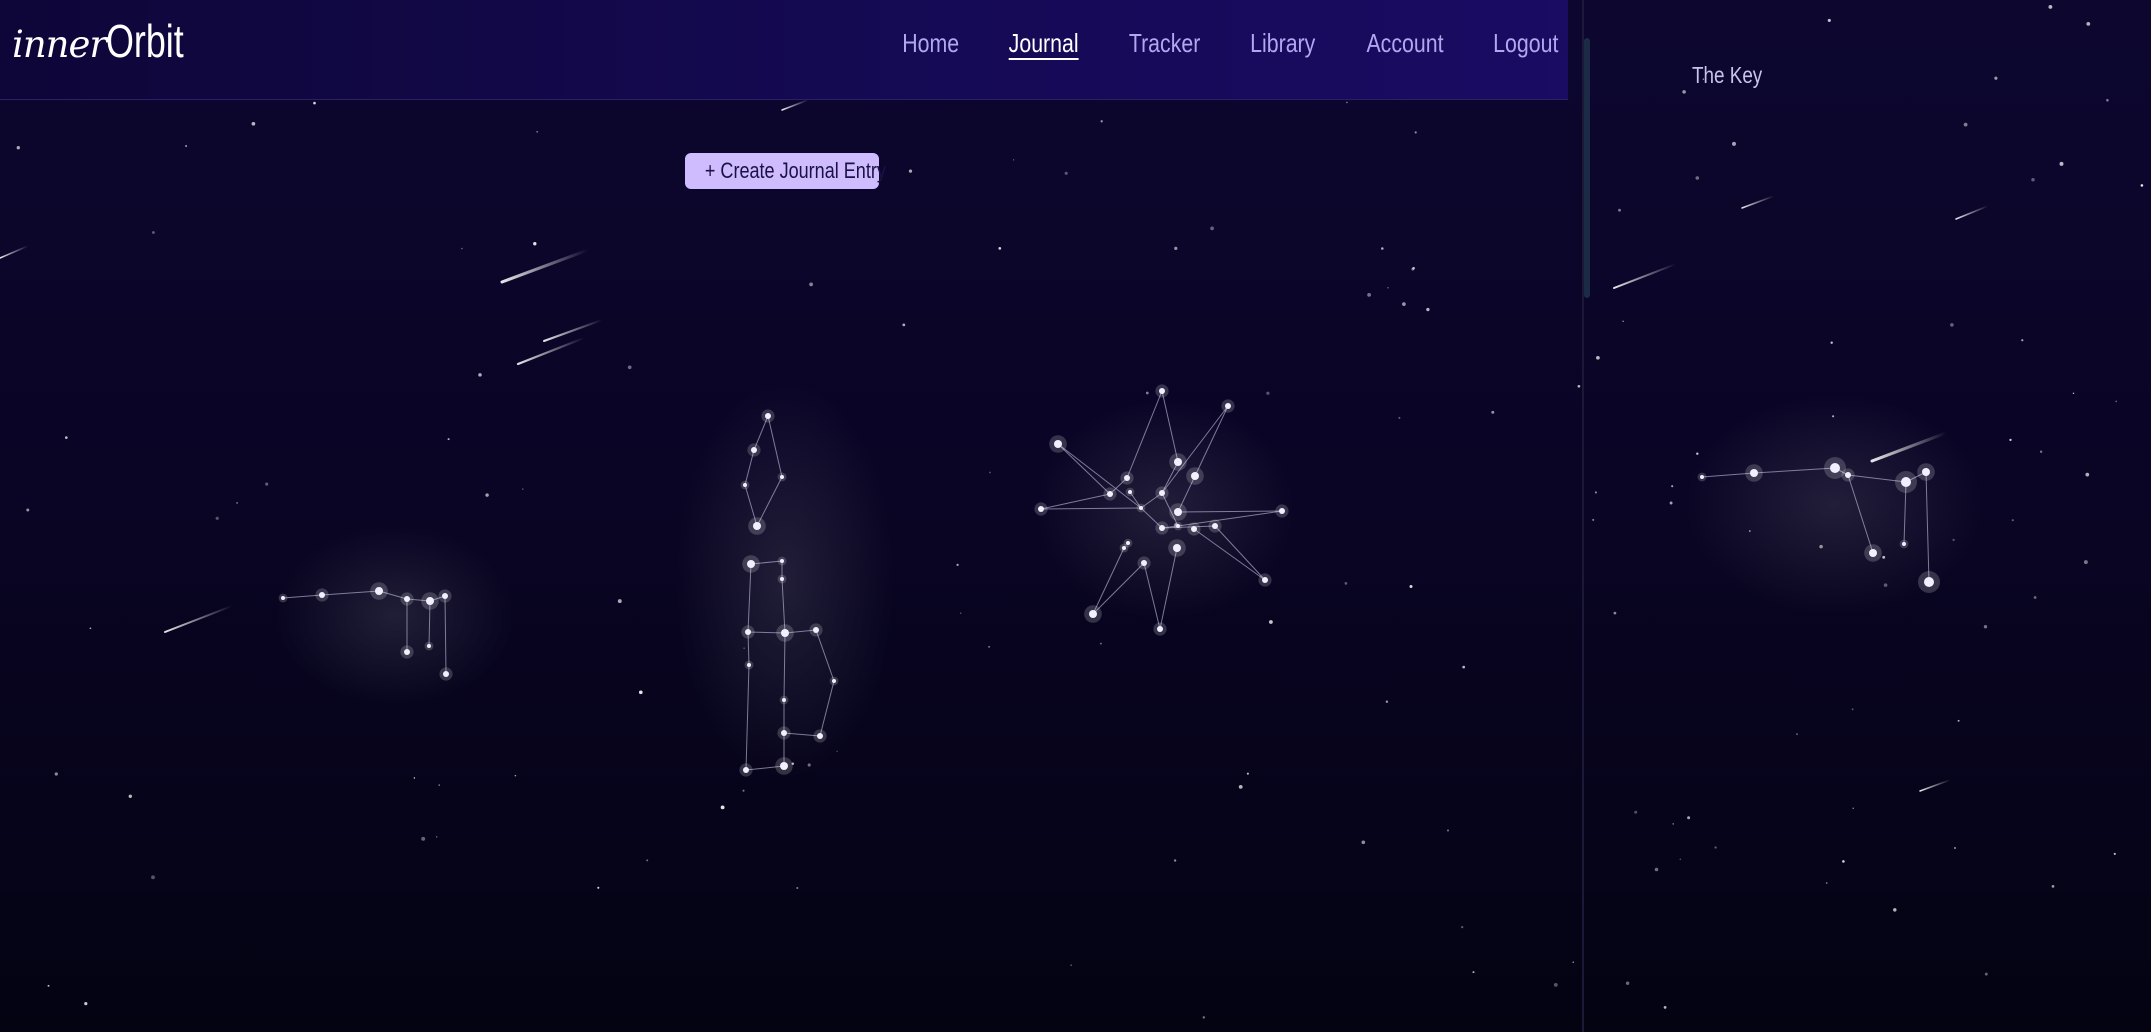 This screenshot has height=1032, width=2151. I want to click on nav-library-link: Library, so click(1282, 43).